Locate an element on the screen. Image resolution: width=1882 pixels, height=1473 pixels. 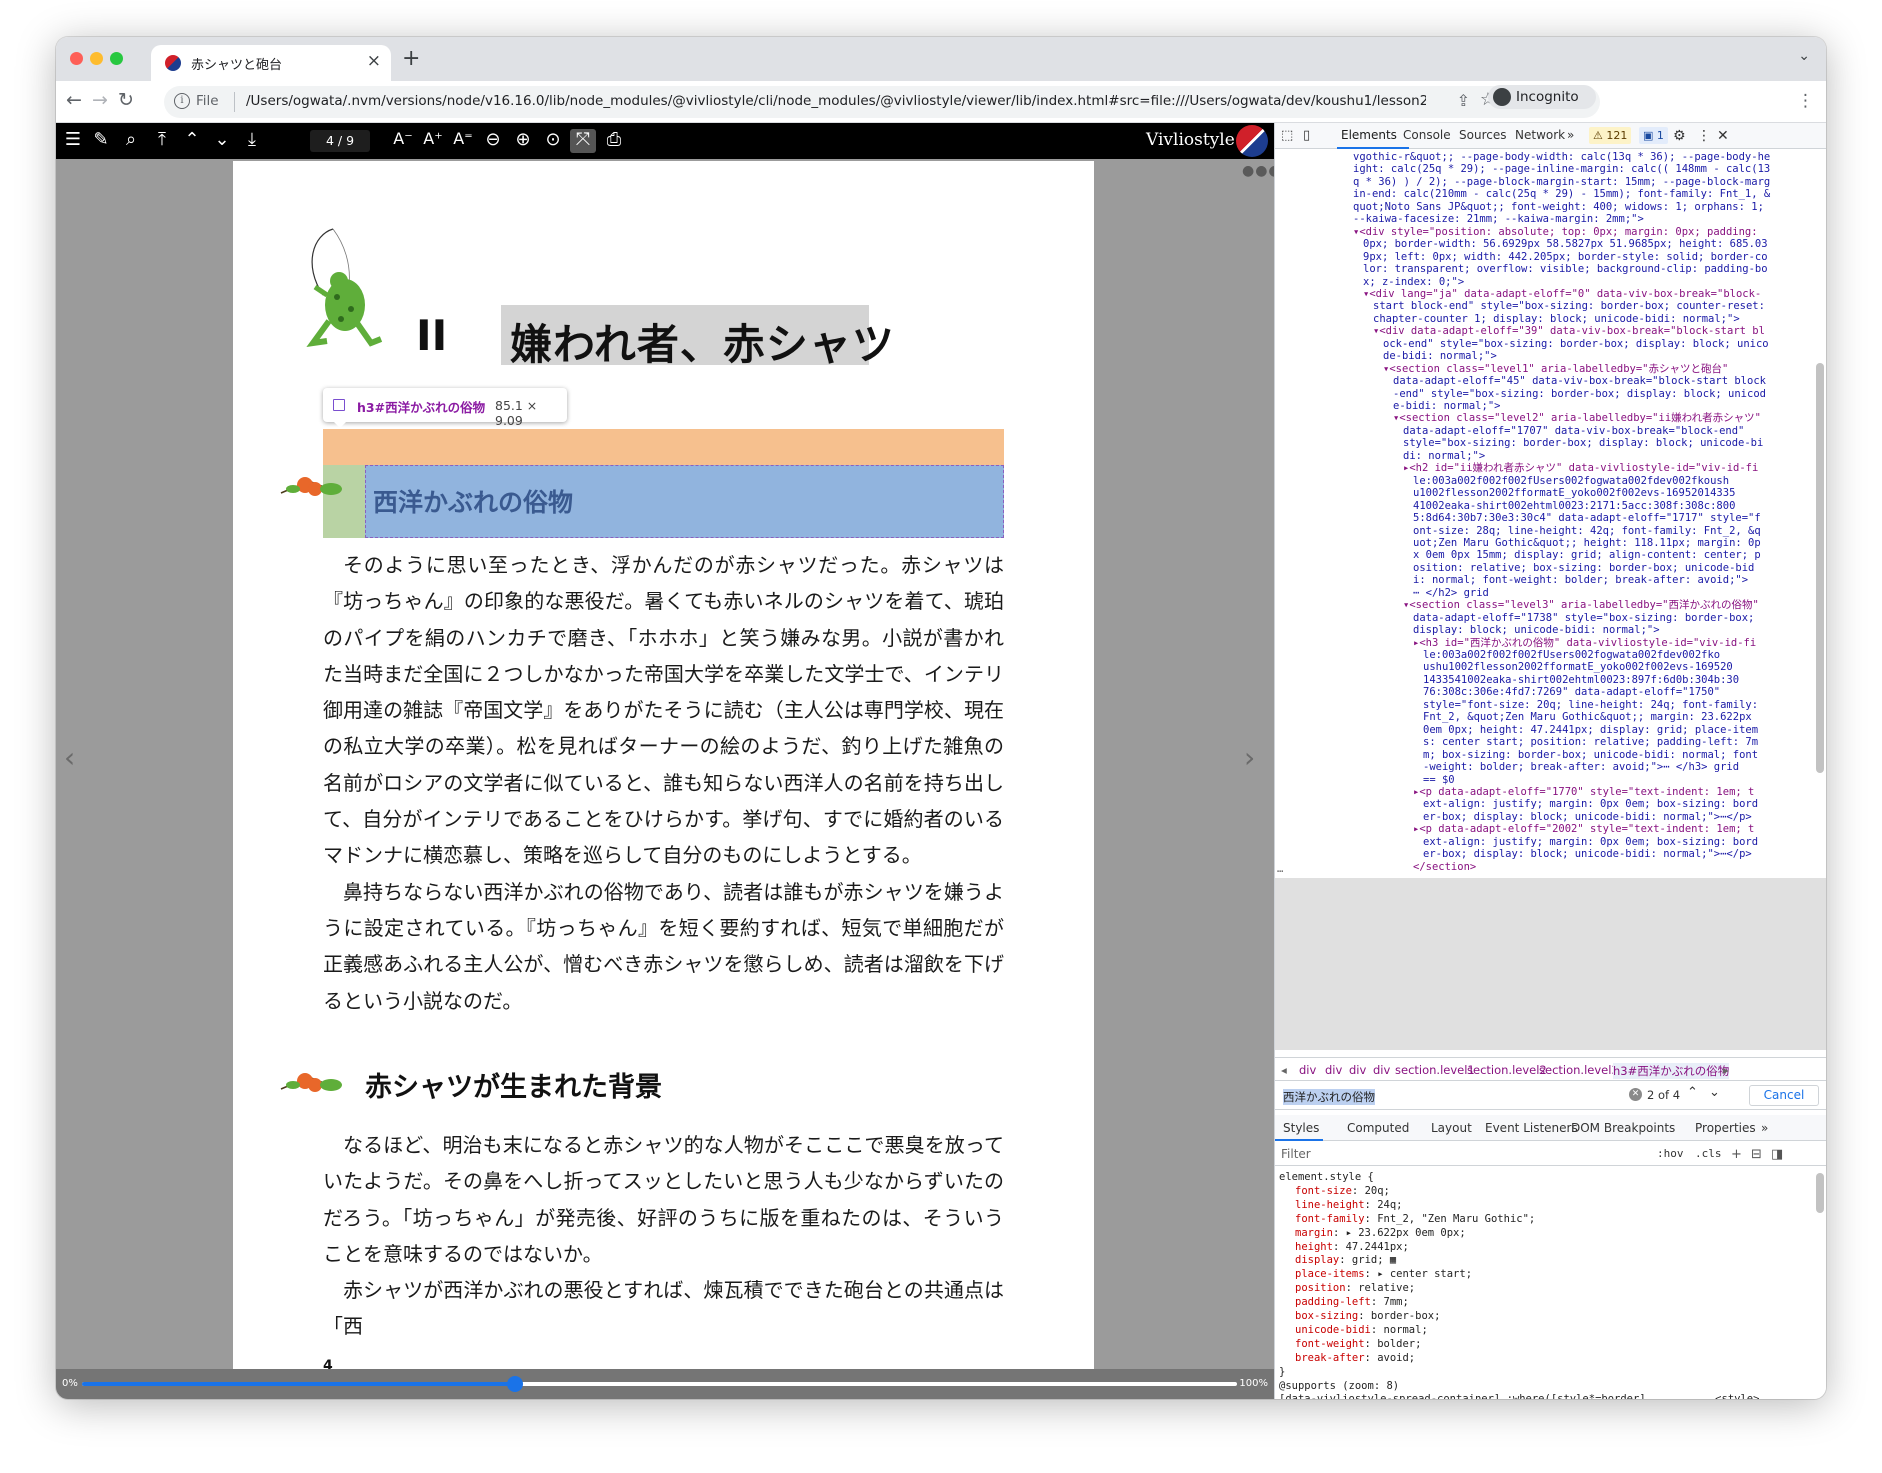
toc-list-icon: ☰ is located at coordinates (73, 139).